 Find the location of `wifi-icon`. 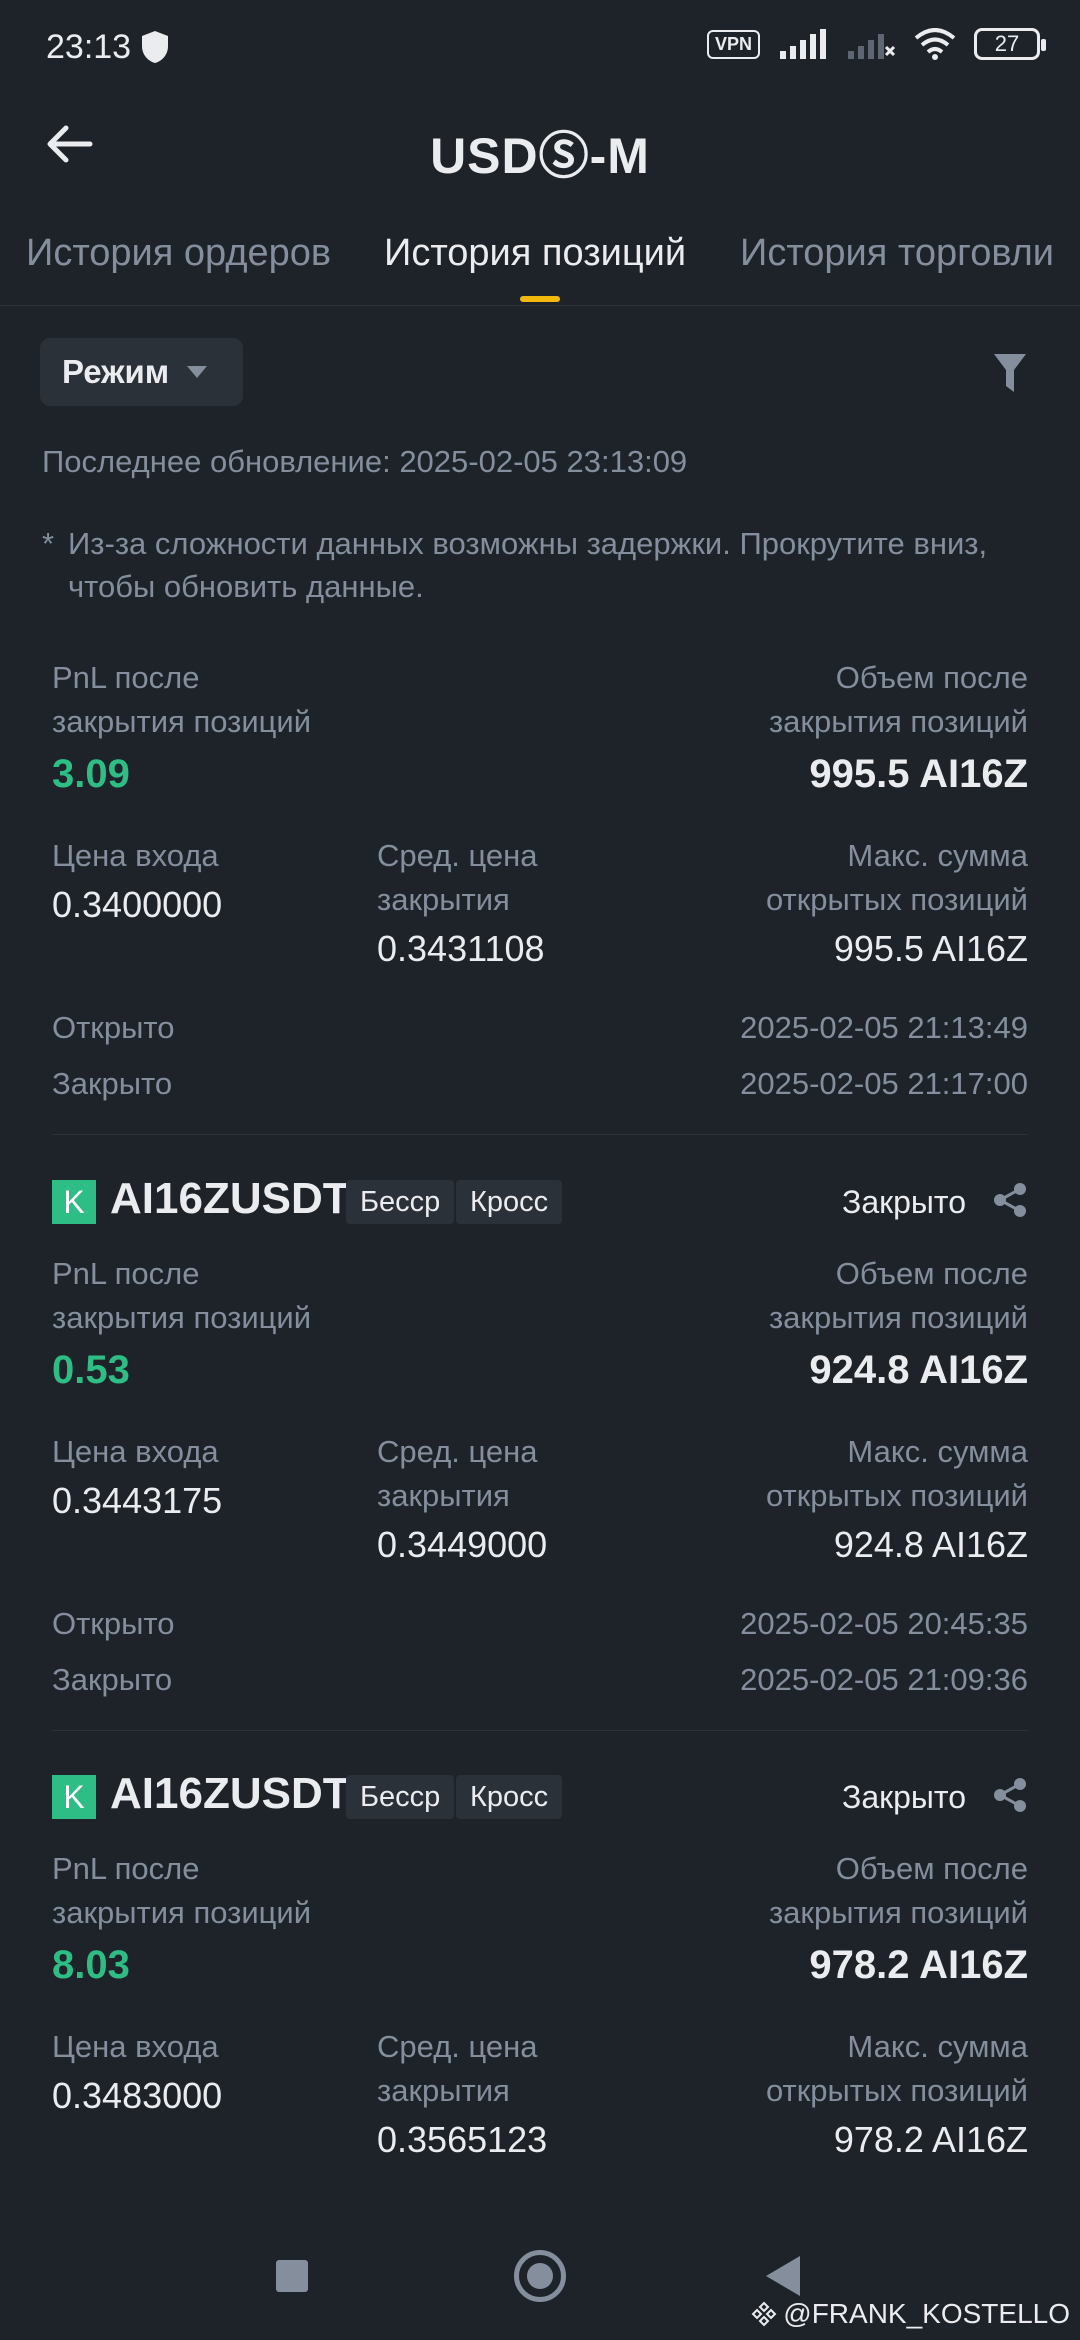

wifi-icon is located at coordinates (935, 44).